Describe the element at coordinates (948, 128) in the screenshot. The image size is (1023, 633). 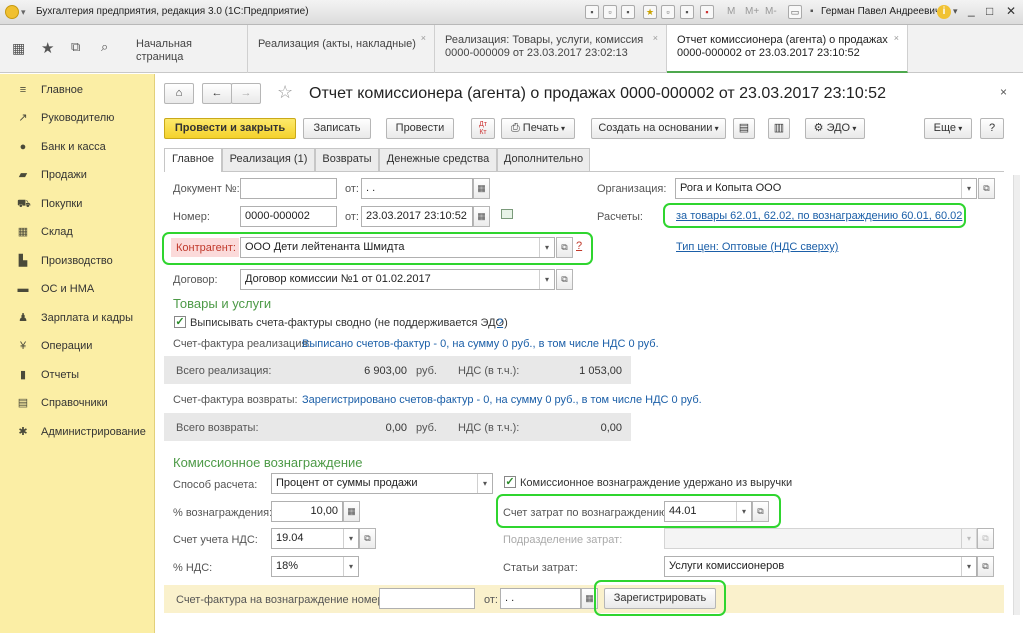
I see `more-button: Еще ▾` at that location.